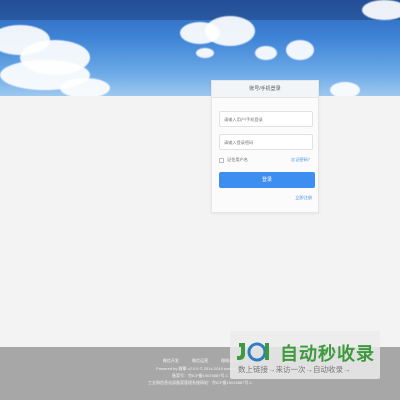 The image size is (400, 400). What do you see at coordinates (171, 360) in the screenshot?
I see `footer-link-wechat-dev: 微信开发` at bounding box center [171, 360].